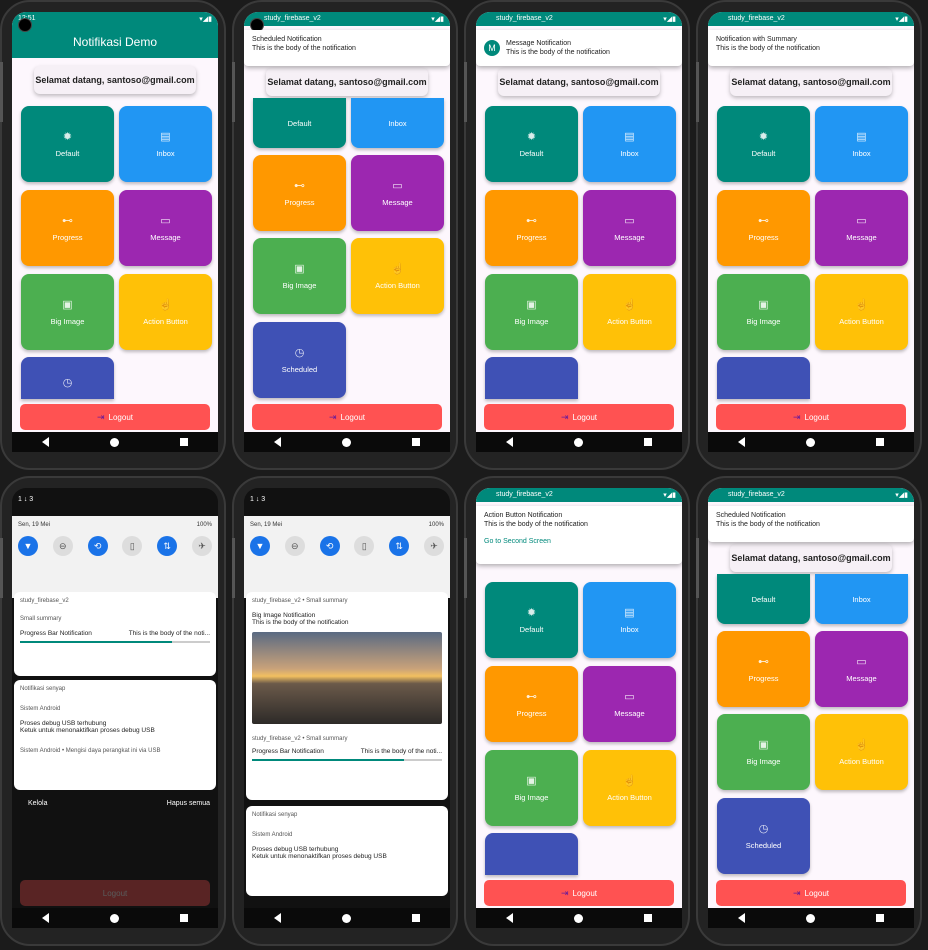  Describe the element at coordinates (37, 803) in the screenshot. I see `manage-button: Kelola` at that location.